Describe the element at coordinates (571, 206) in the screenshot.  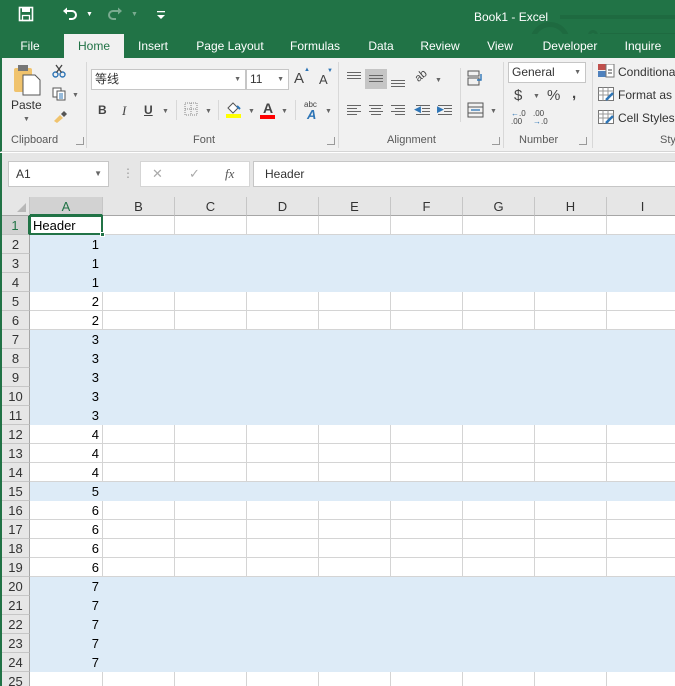
I see `column-header-h: H` at that location.